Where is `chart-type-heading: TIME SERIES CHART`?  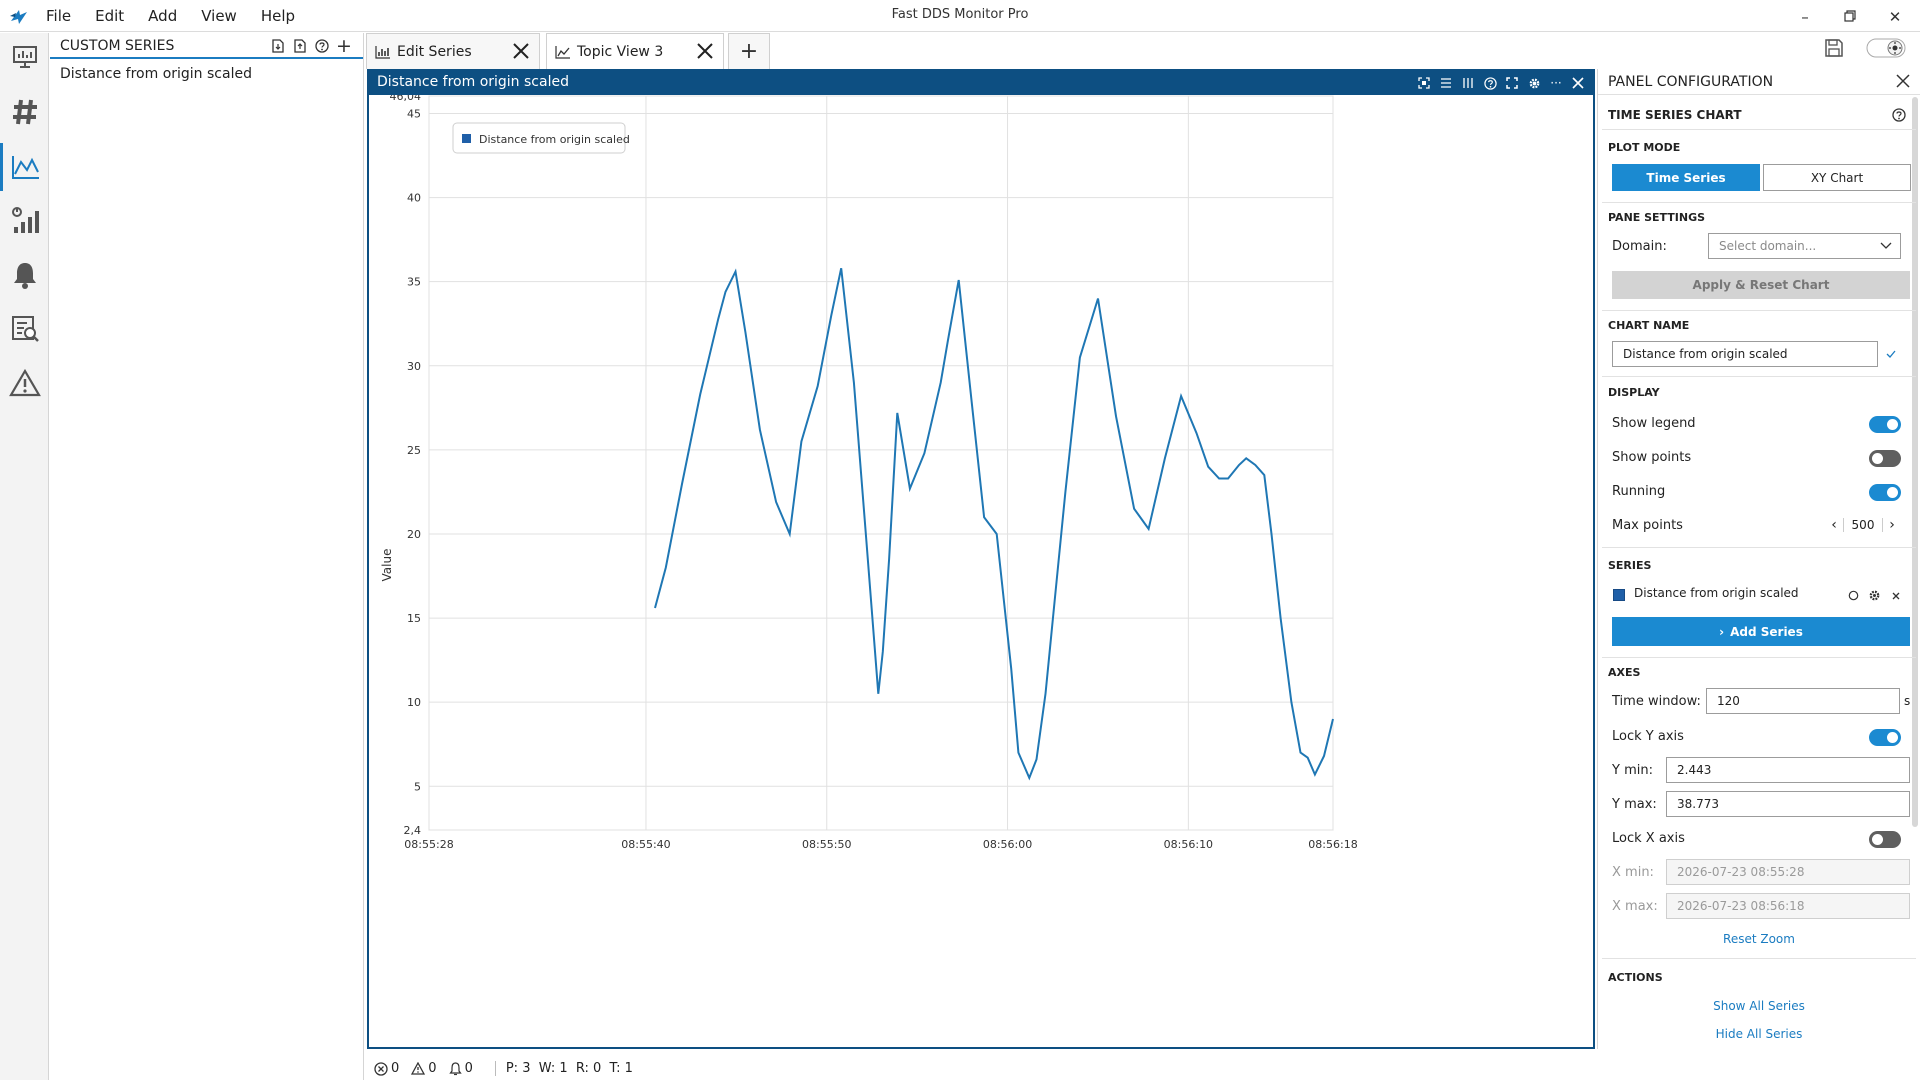
chart-type-heading: TIME SERIES CHART is located at coordinates (1675, 115).